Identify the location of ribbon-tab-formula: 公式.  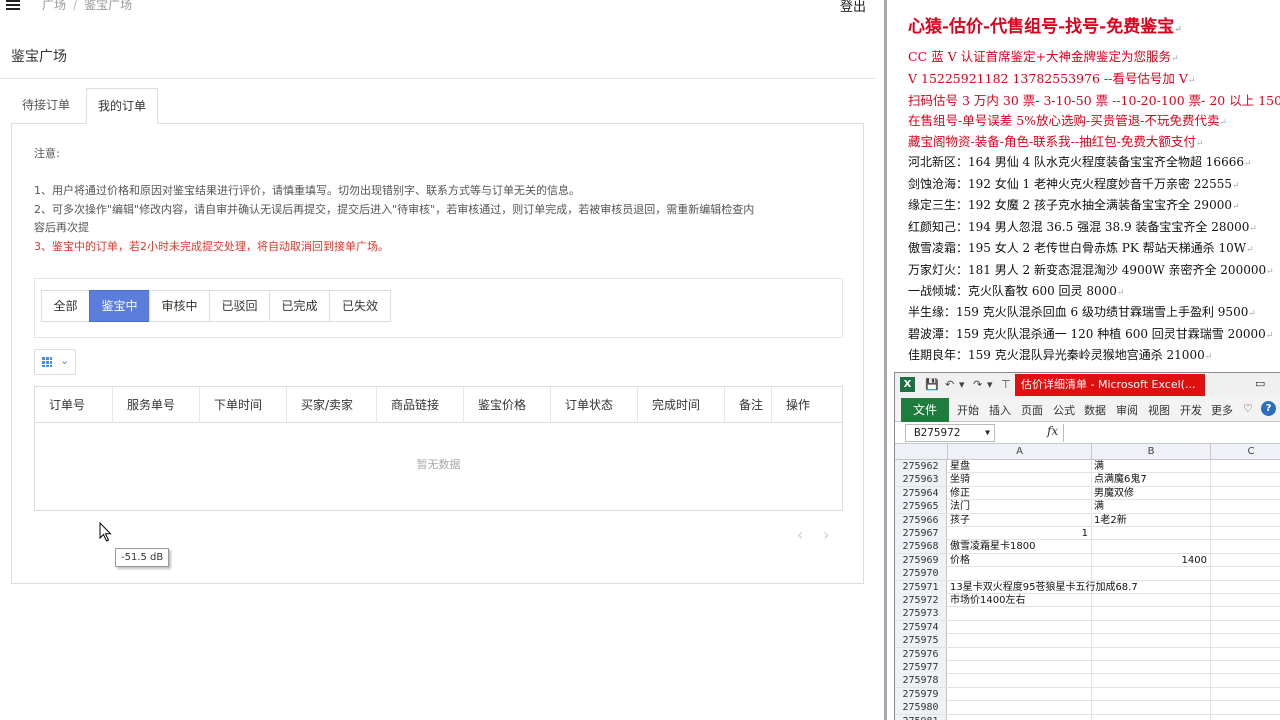
(1064, 410).